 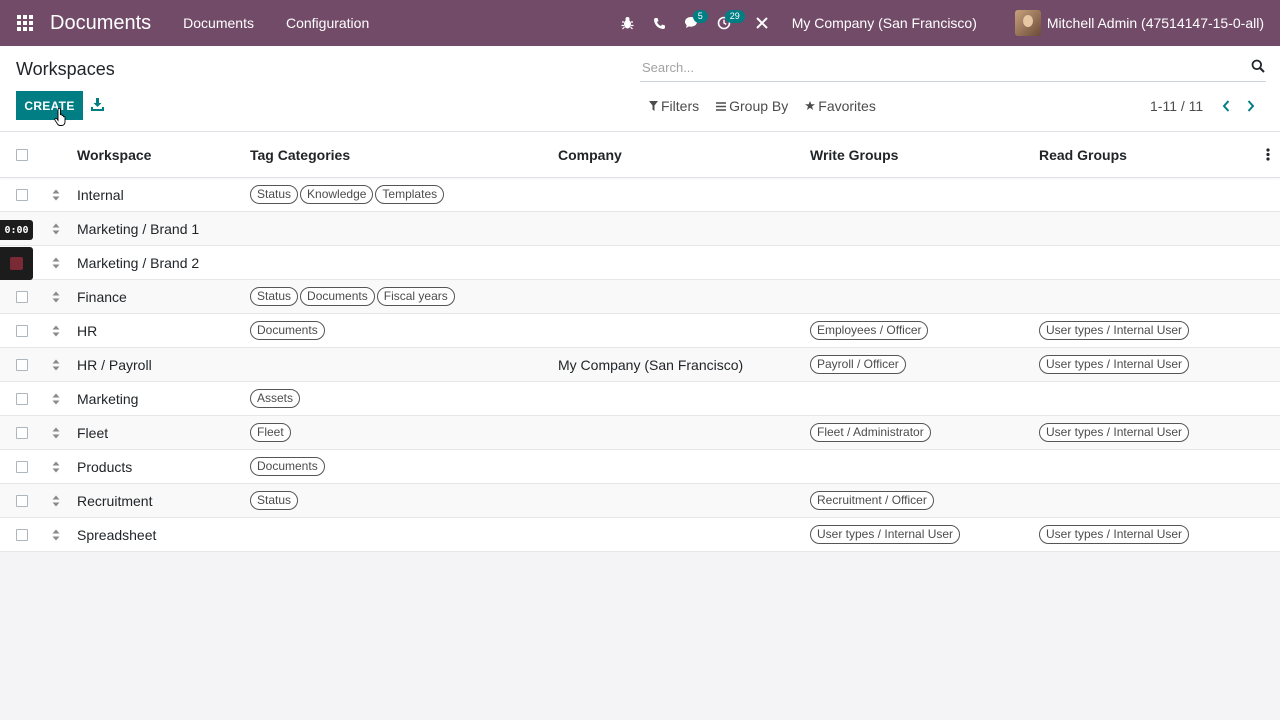 What do you see at coordinates (16, 263) in the screenshot?
I see `stop-recording-button` at bounding box center [16, 263].